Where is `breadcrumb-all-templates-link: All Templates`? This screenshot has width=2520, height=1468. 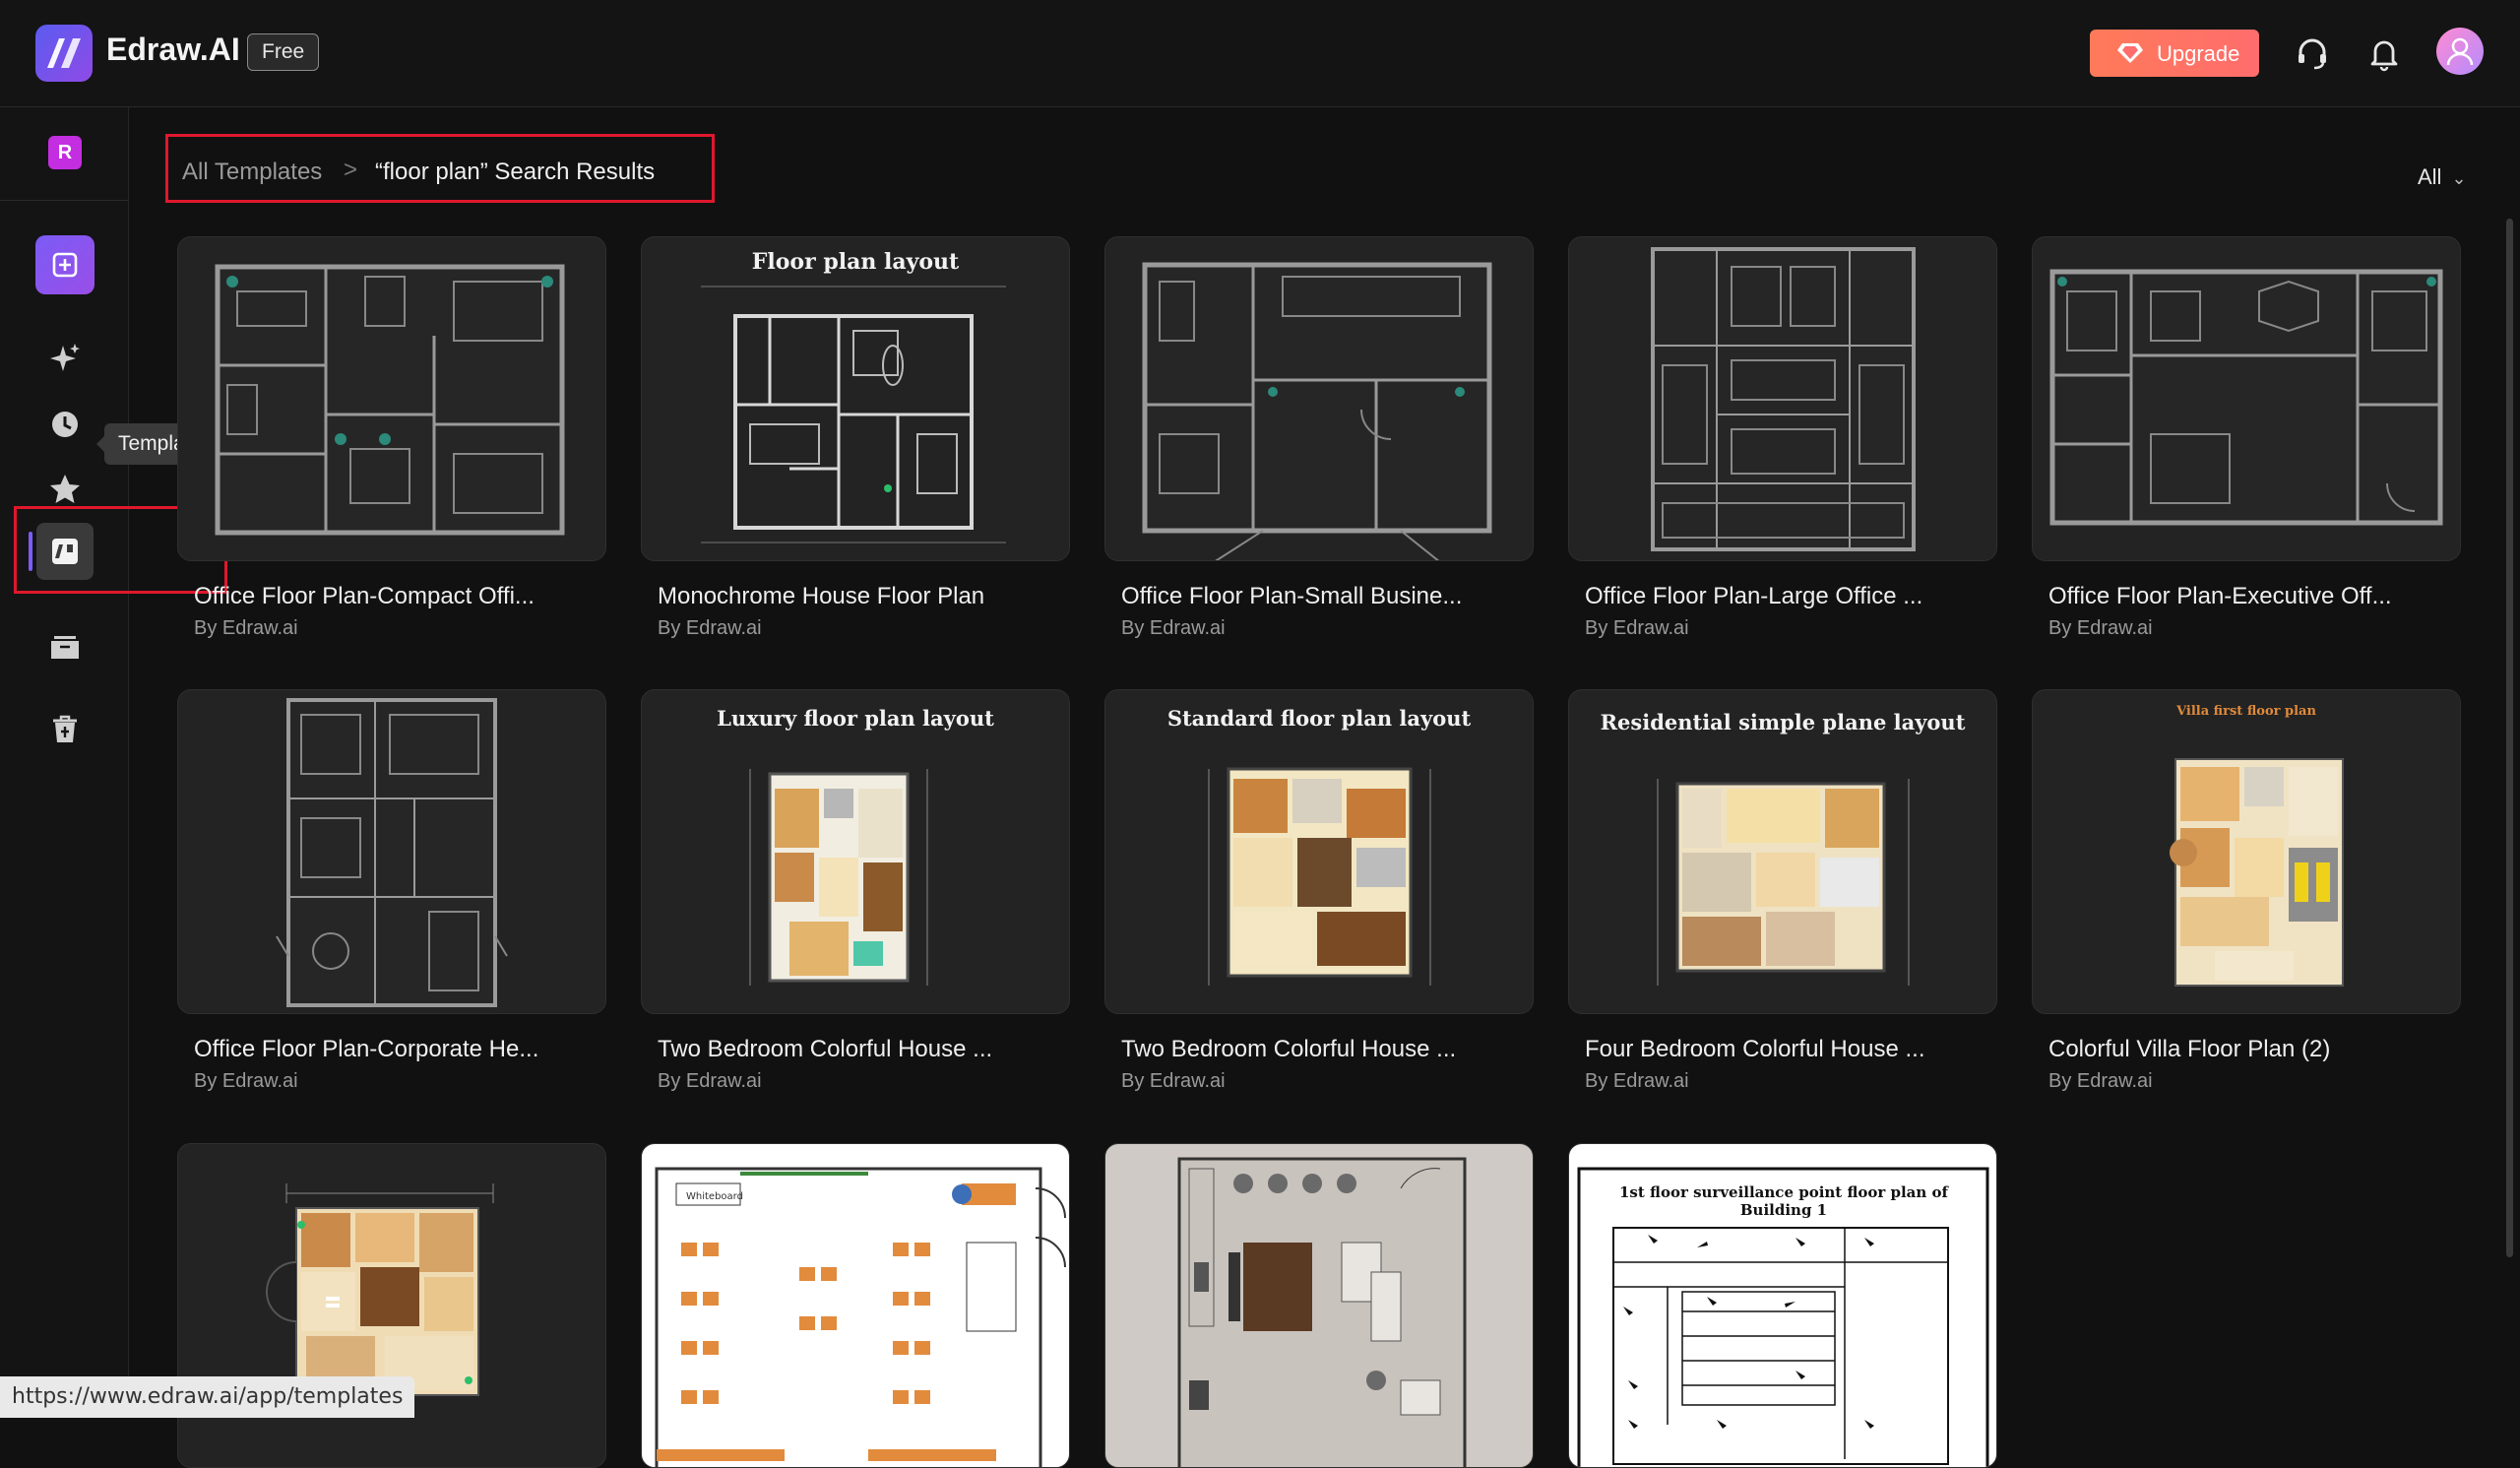
breadcrumb-all-templates-link: All Templates is located at coordinates (252, 172).